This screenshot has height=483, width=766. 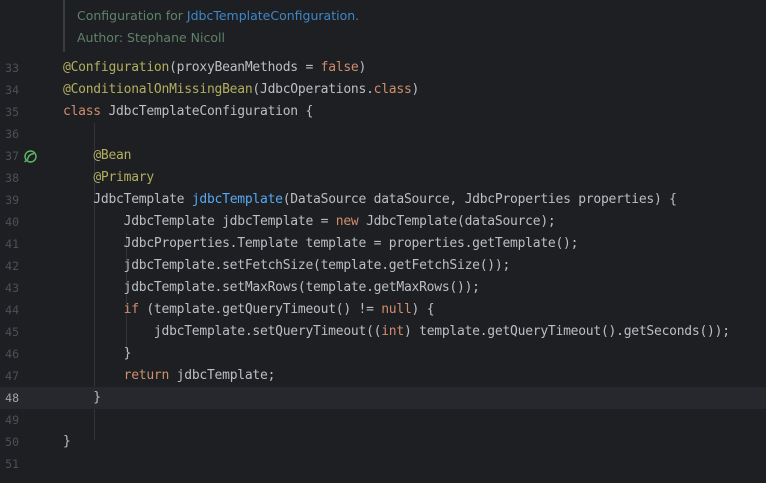 I want to click on code-text: return jdbcTemplate;, so click(x=169, y=376).